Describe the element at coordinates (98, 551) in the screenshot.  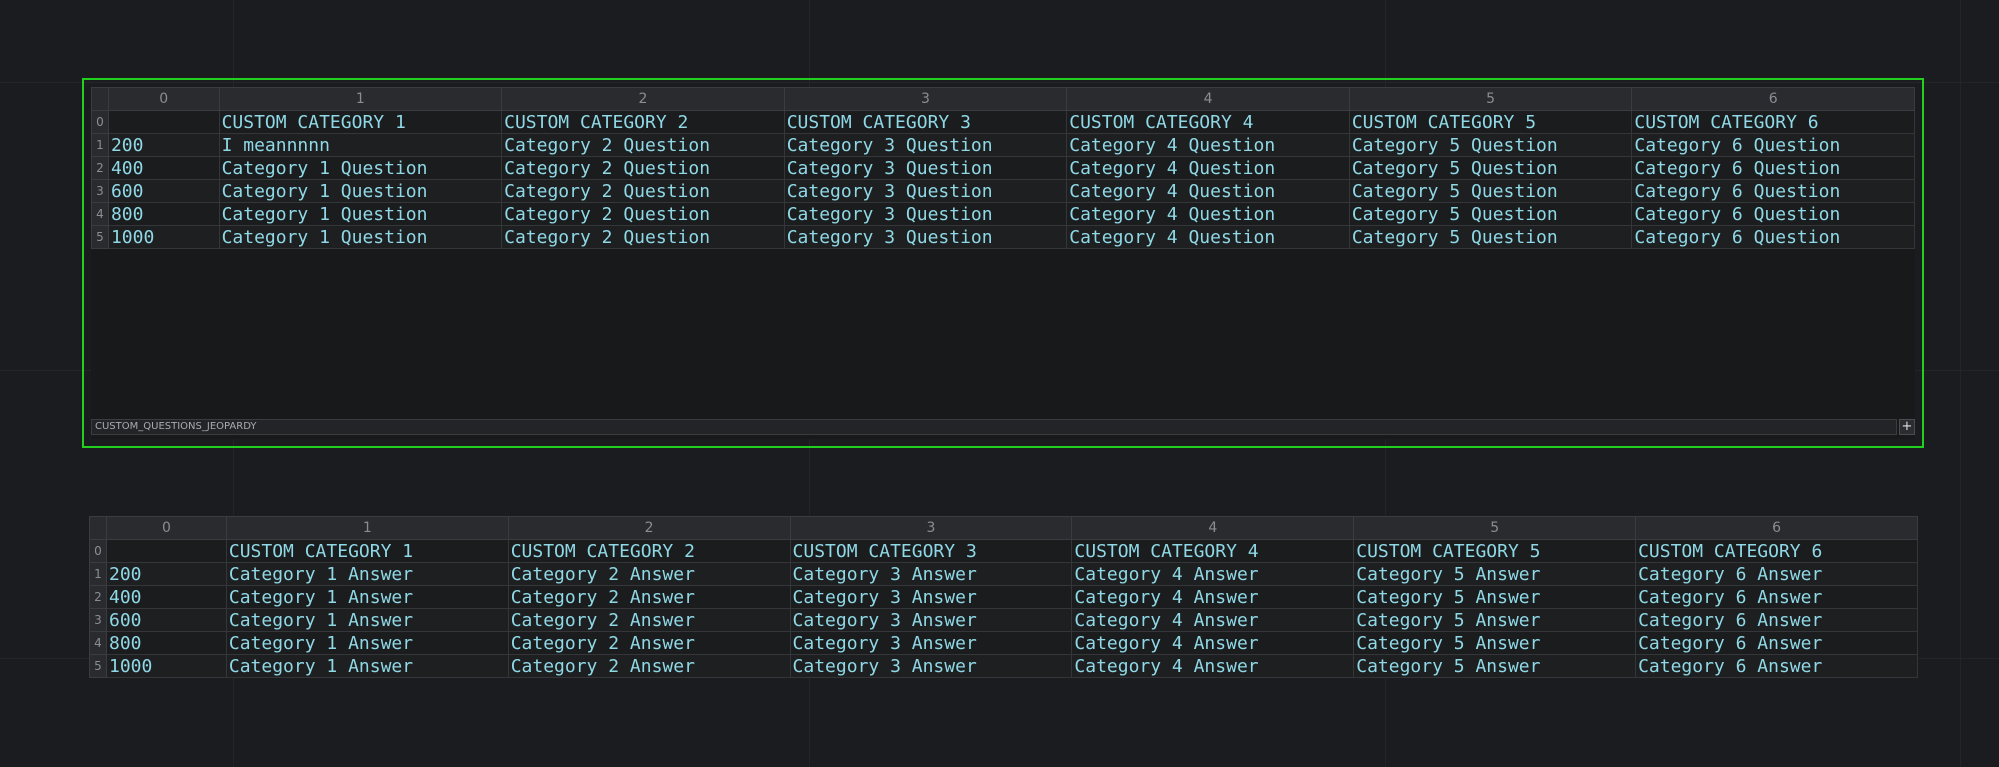
I see `row-index: 0` at that location.